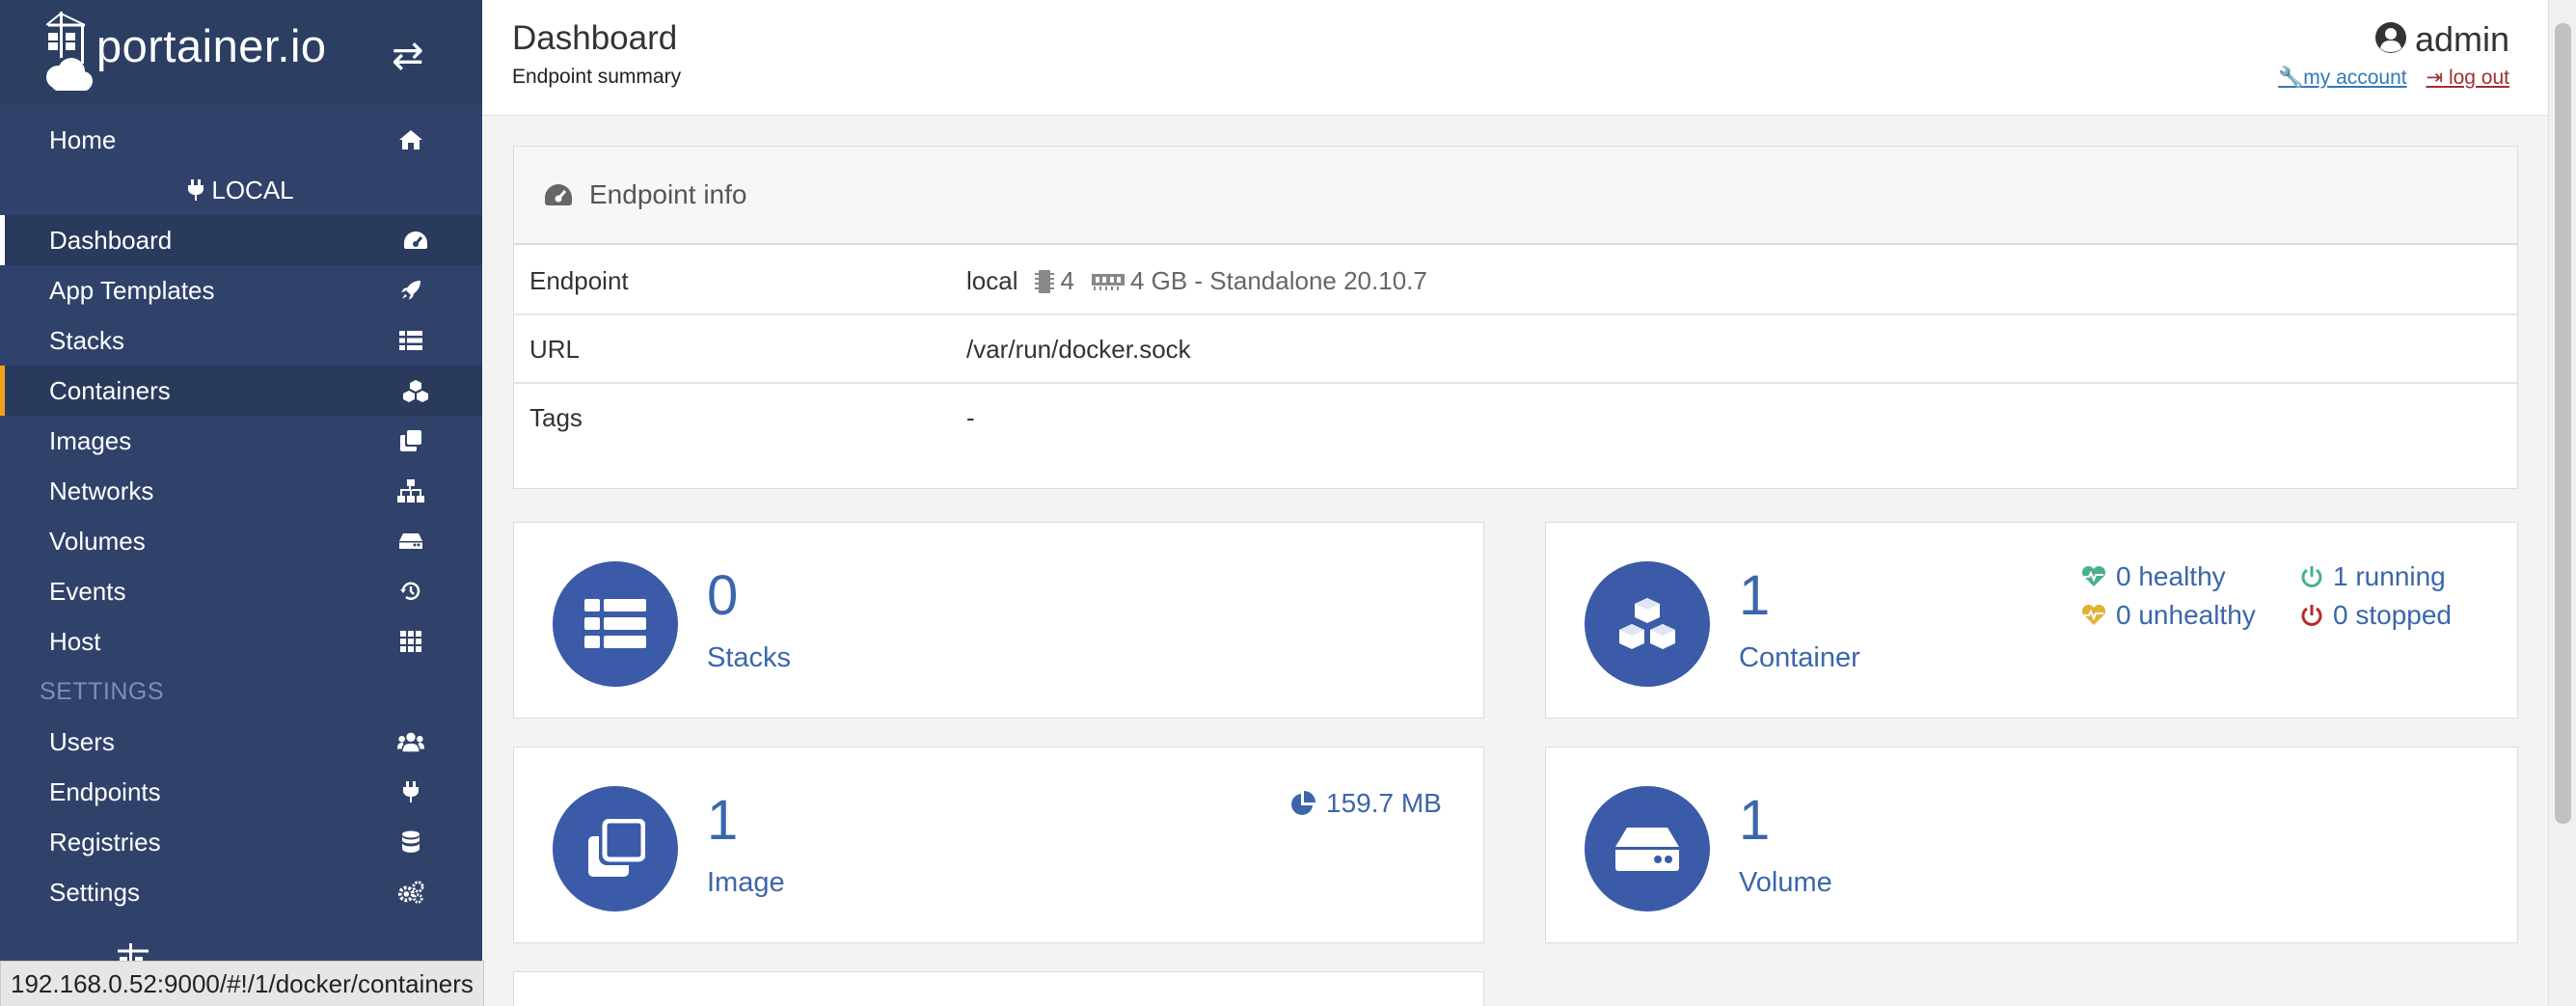 The height and width of the screenshot is (1006, 2576). I want to click on th-icon, so click(410, 641).